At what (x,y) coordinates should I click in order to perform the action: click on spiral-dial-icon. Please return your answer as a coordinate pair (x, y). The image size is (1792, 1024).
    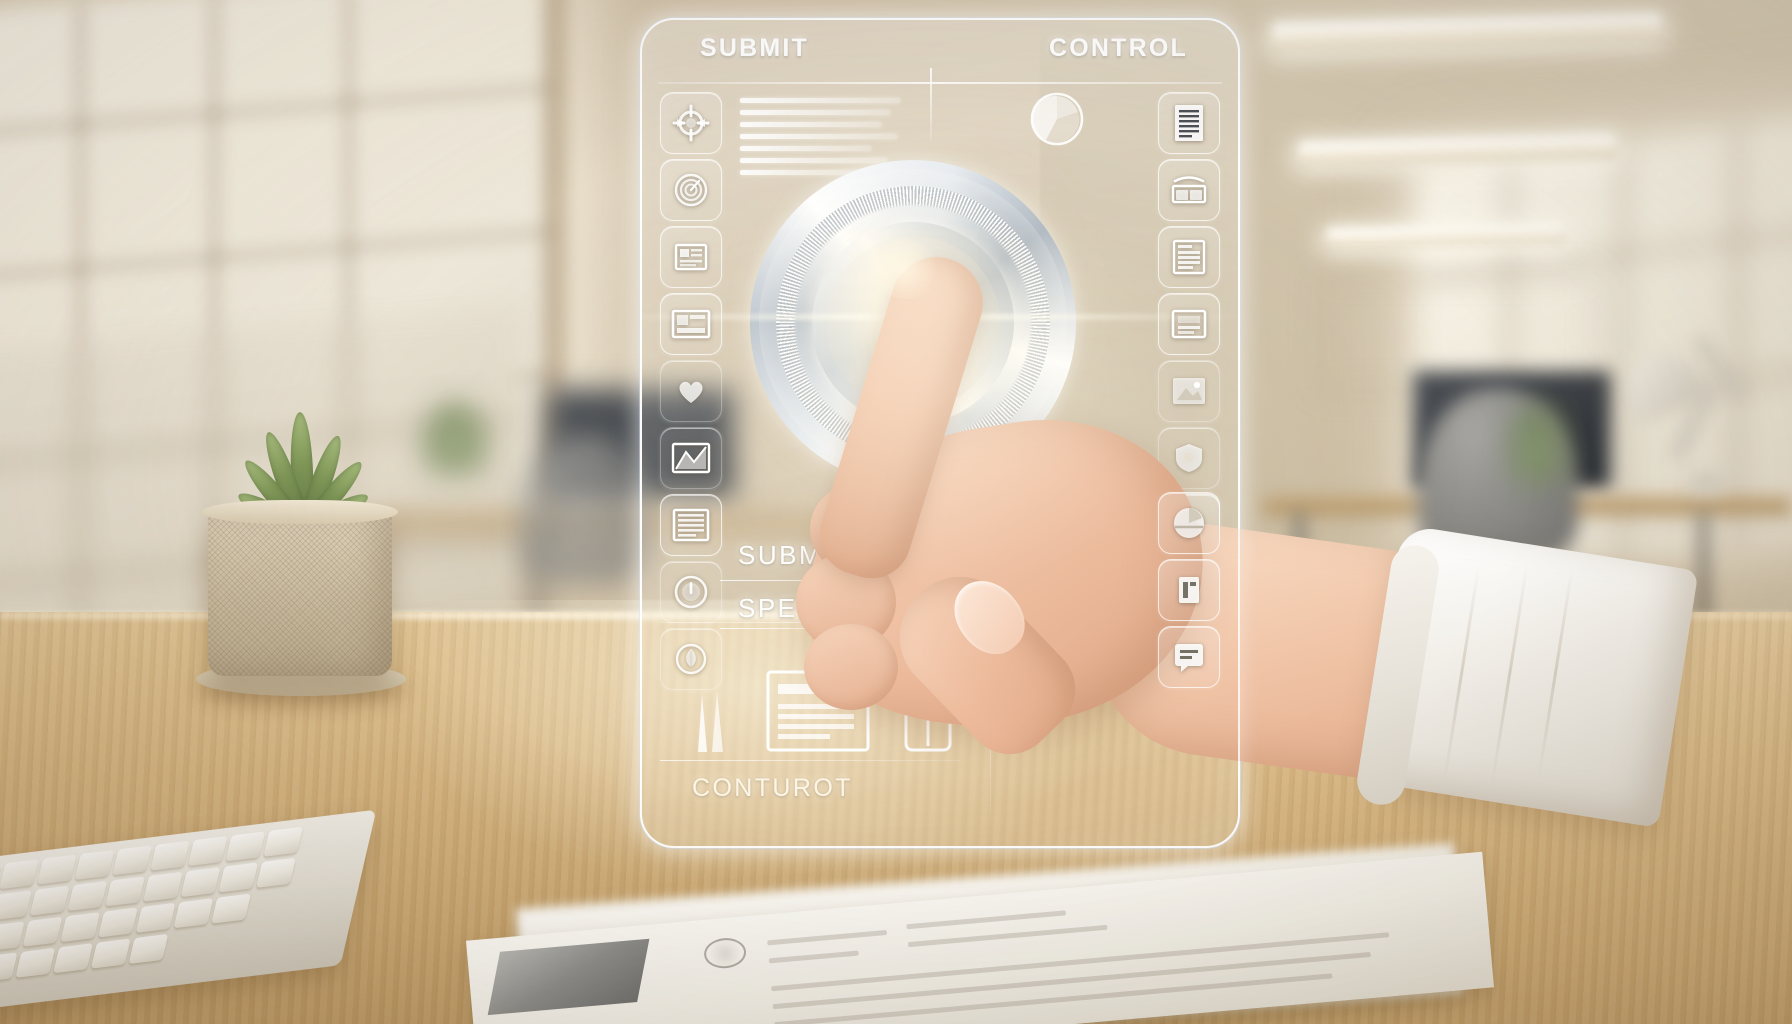
    Looking at the image, I should click on (691, 190).